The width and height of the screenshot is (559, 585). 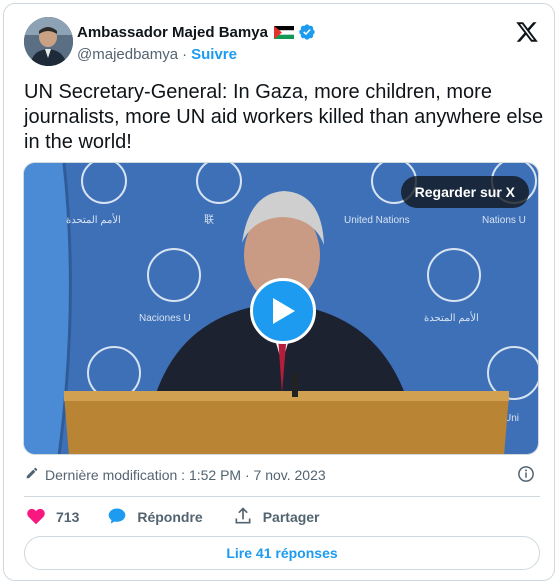 I want to click on palestine-flag-icon, so click(x=283, y=32).